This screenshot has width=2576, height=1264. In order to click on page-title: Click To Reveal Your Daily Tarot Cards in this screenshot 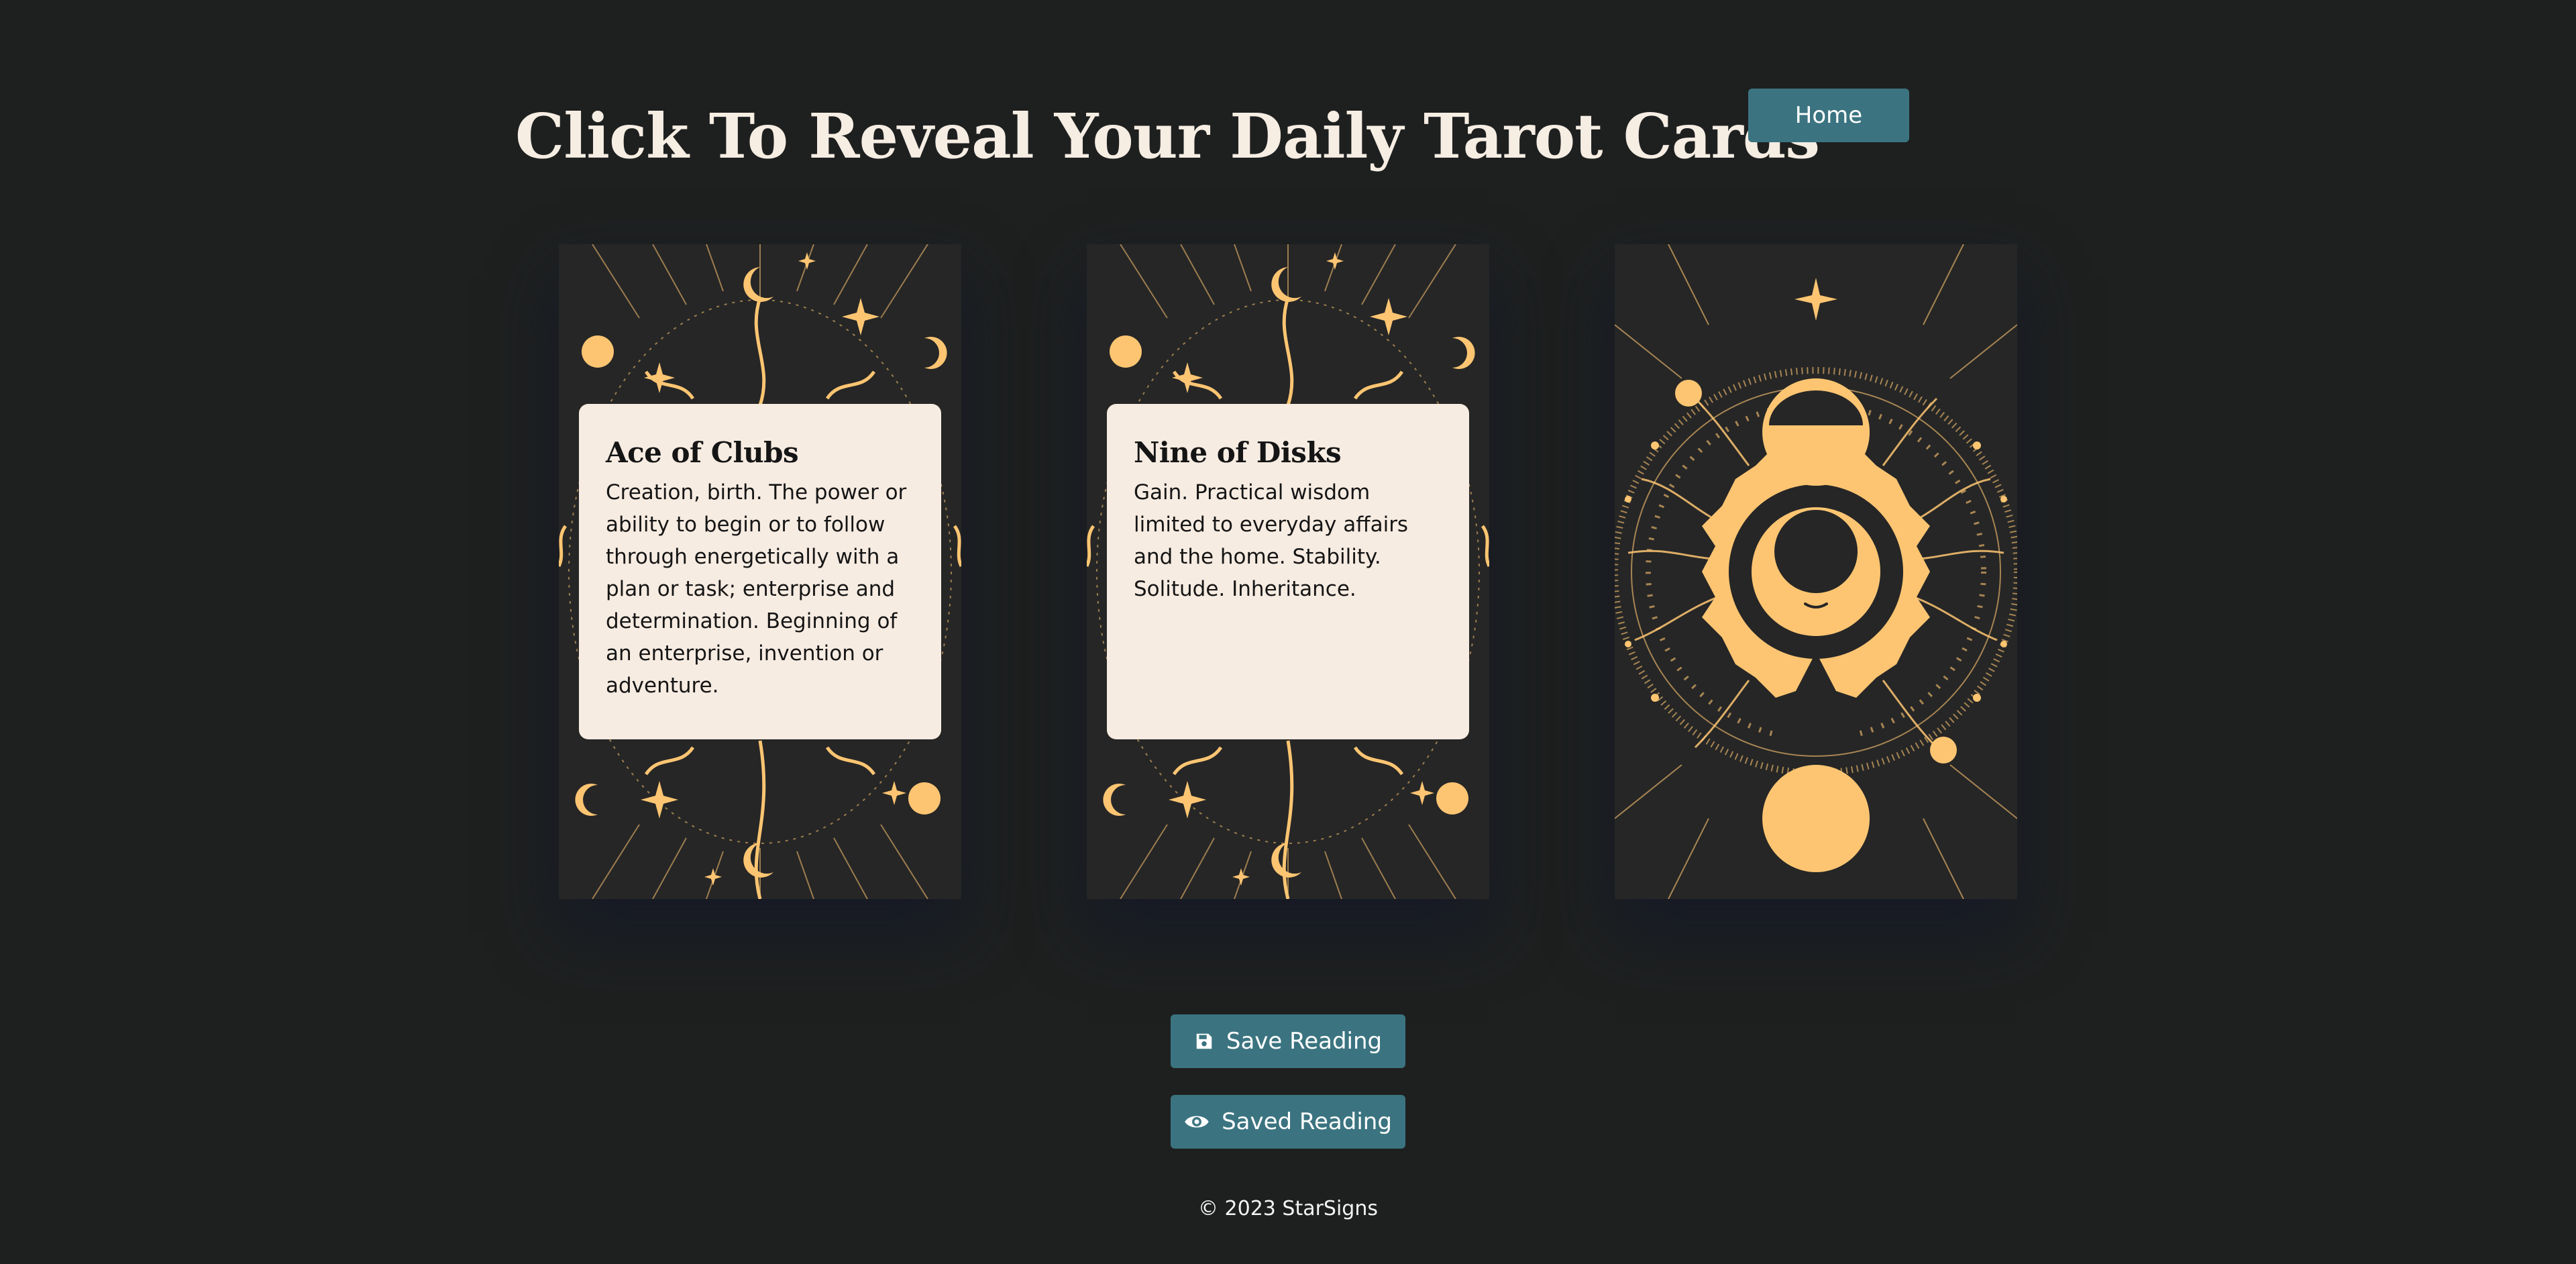, I will do `click(1167, 135)`.